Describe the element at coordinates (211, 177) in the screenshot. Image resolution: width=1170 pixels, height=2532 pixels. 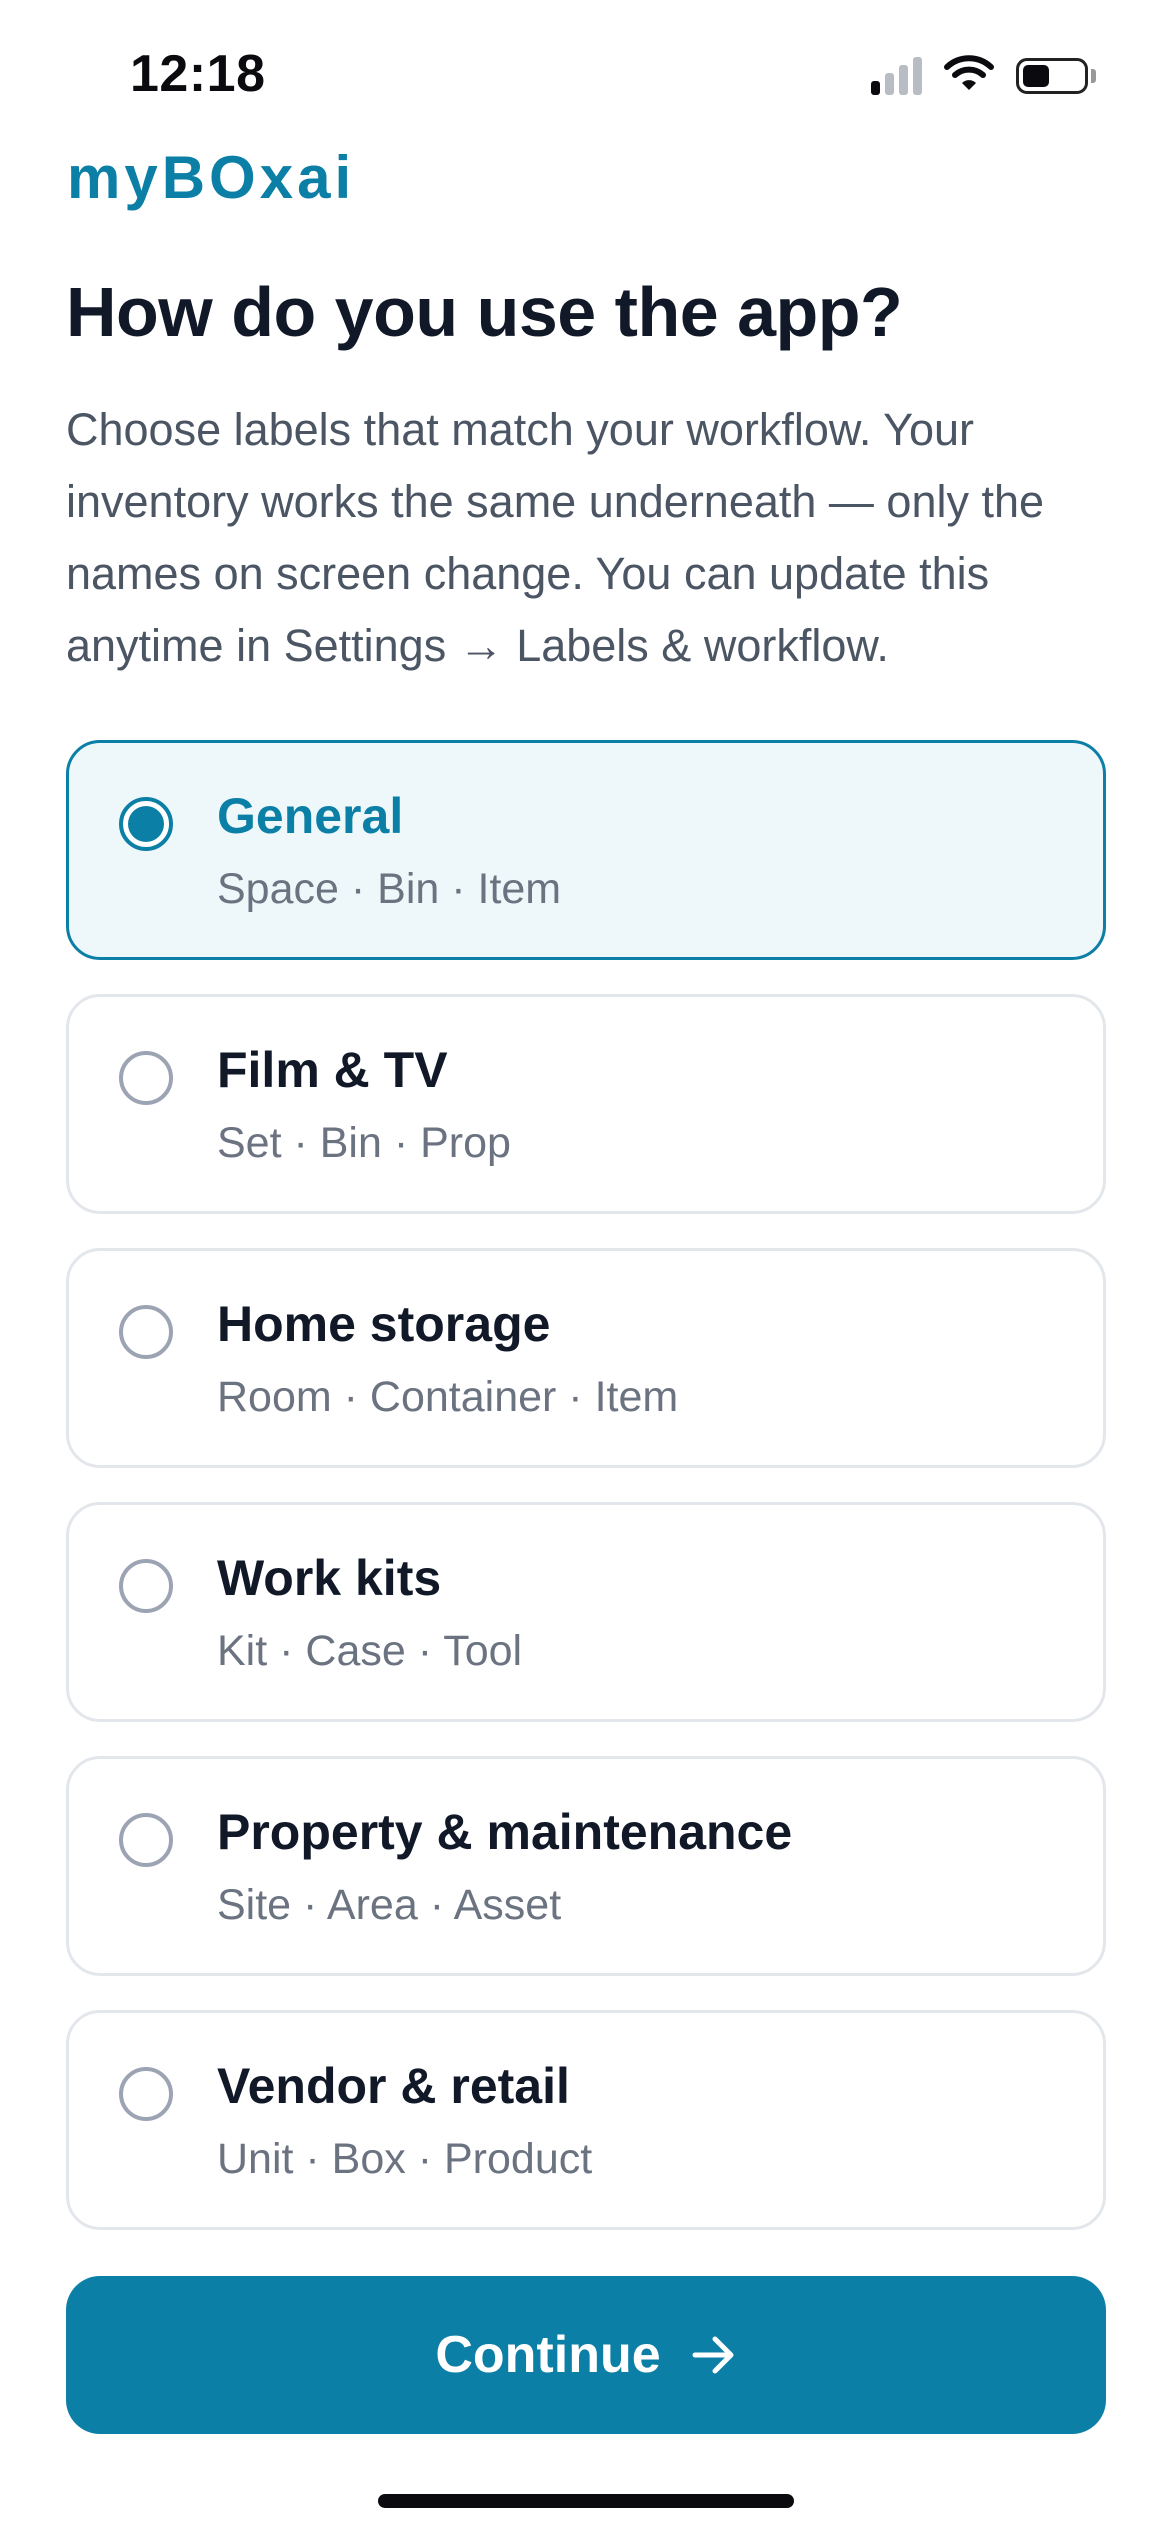
I see `brand-logo: myBOxai` at that location.